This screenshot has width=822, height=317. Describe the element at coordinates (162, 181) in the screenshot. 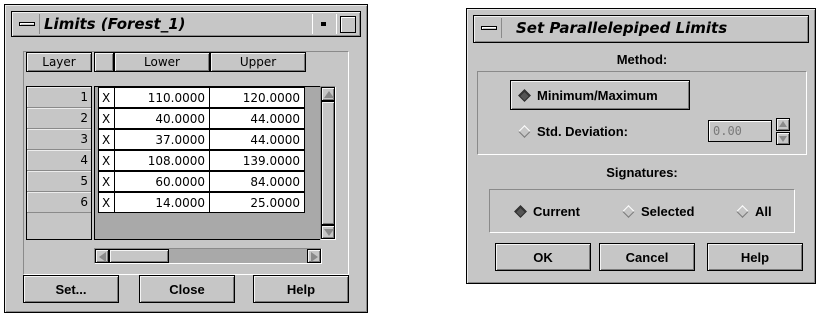

I see `lower-cell: 60.0000` at that location.